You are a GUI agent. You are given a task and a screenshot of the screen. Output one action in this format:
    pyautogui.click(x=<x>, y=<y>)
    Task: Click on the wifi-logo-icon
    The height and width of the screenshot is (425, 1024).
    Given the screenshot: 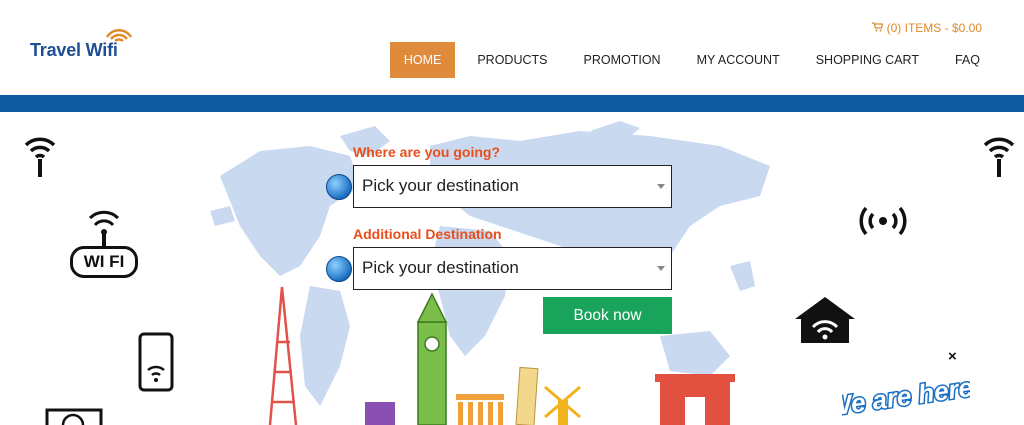 What is the action you would take?
    pyautogui.click(x=119, y=35)
    